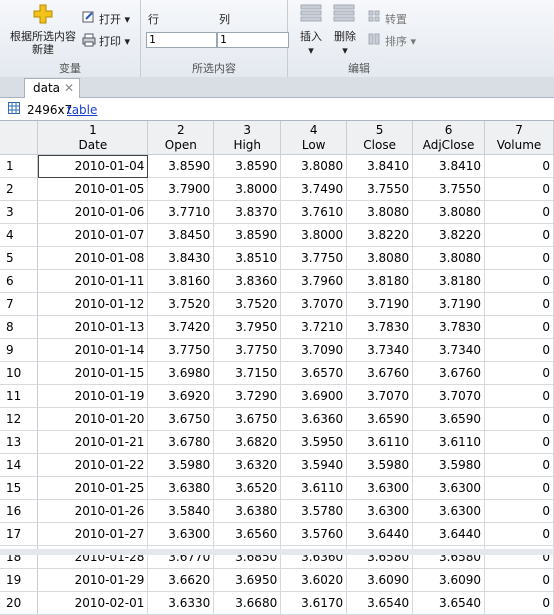  What do you see at coordinates (181, 396) in the screenshot?
I see `table-cell: 3.6920` at bounding box center [181, 396].